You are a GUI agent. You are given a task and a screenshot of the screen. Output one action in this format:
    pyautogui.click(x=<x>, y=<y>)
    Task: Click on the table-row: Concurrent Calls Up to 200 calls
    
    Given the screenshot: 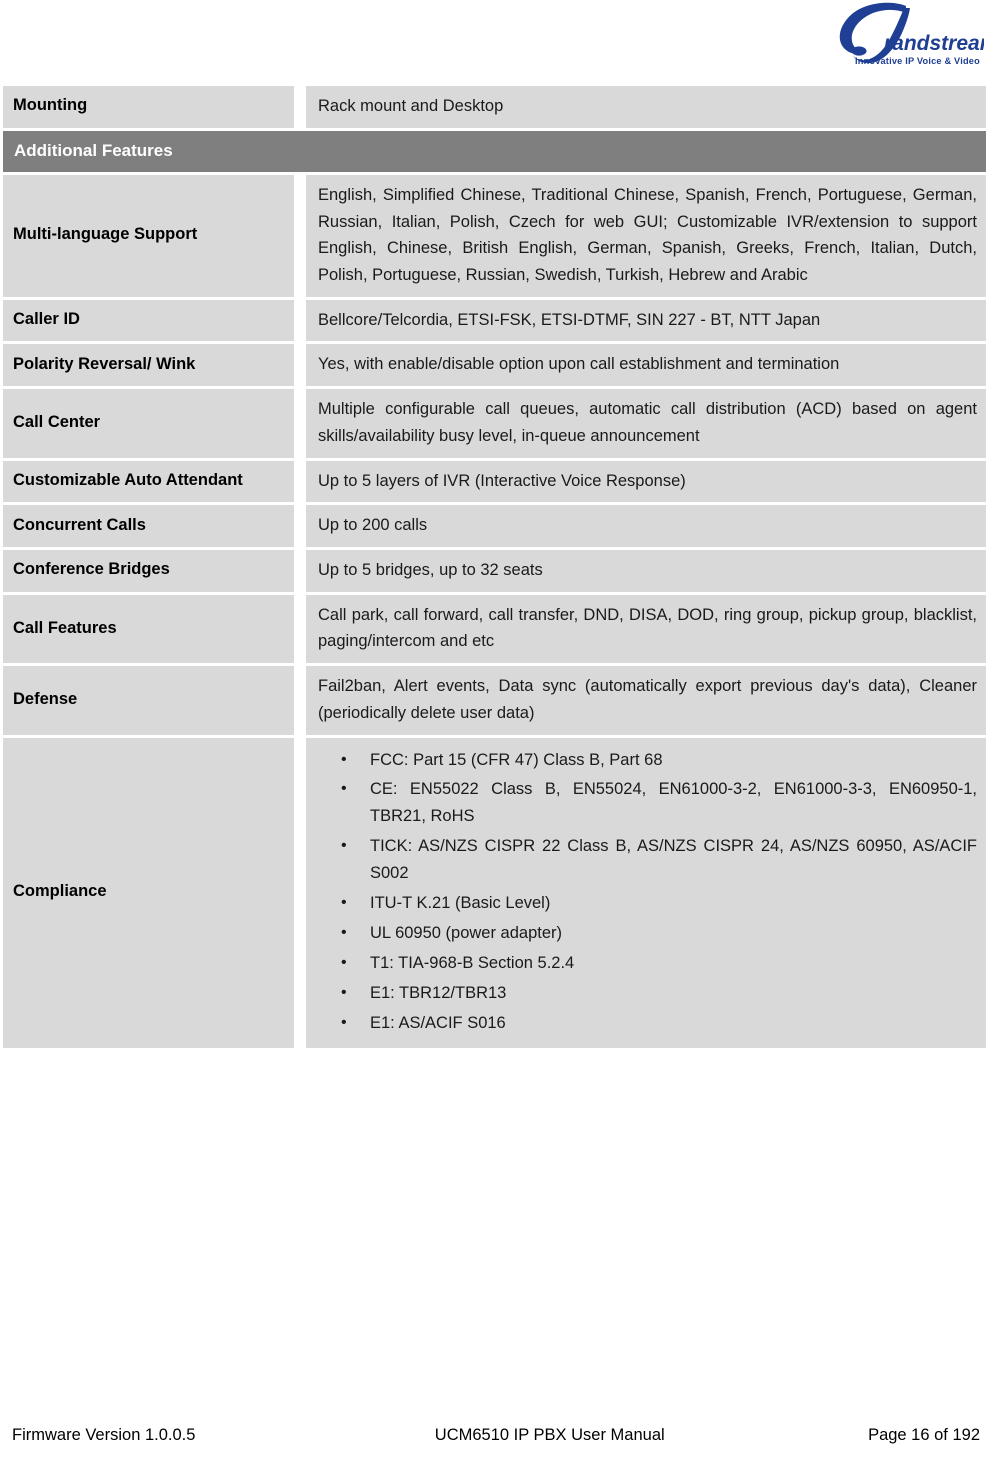 What is the action you would take?
    pyautogui.click(x=494, y=524)
    